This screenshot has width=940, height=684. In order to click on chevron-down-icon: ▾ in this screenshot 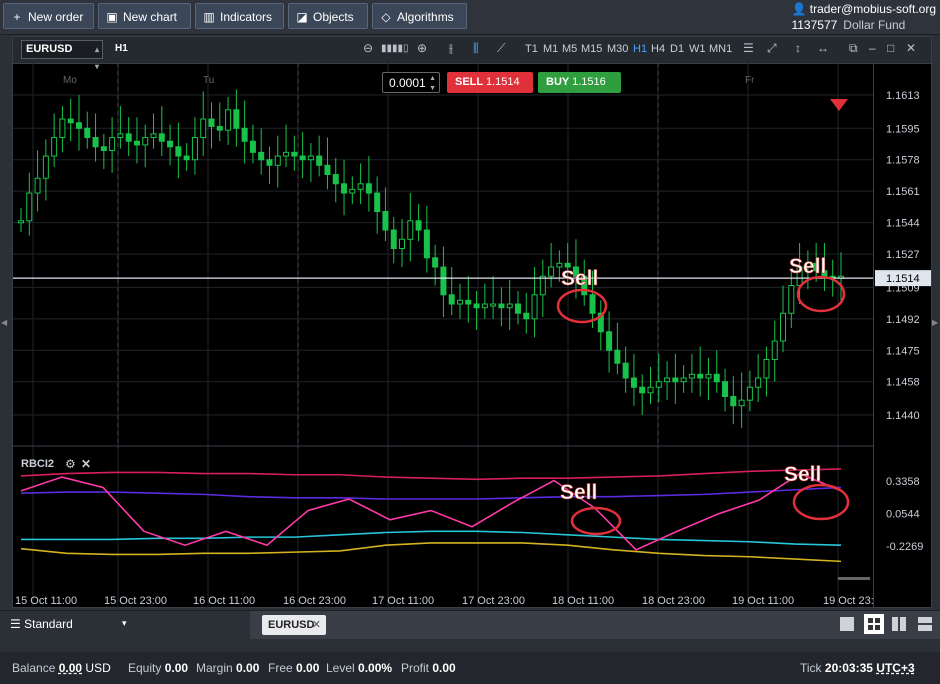, I will do `click(124, 623)`.